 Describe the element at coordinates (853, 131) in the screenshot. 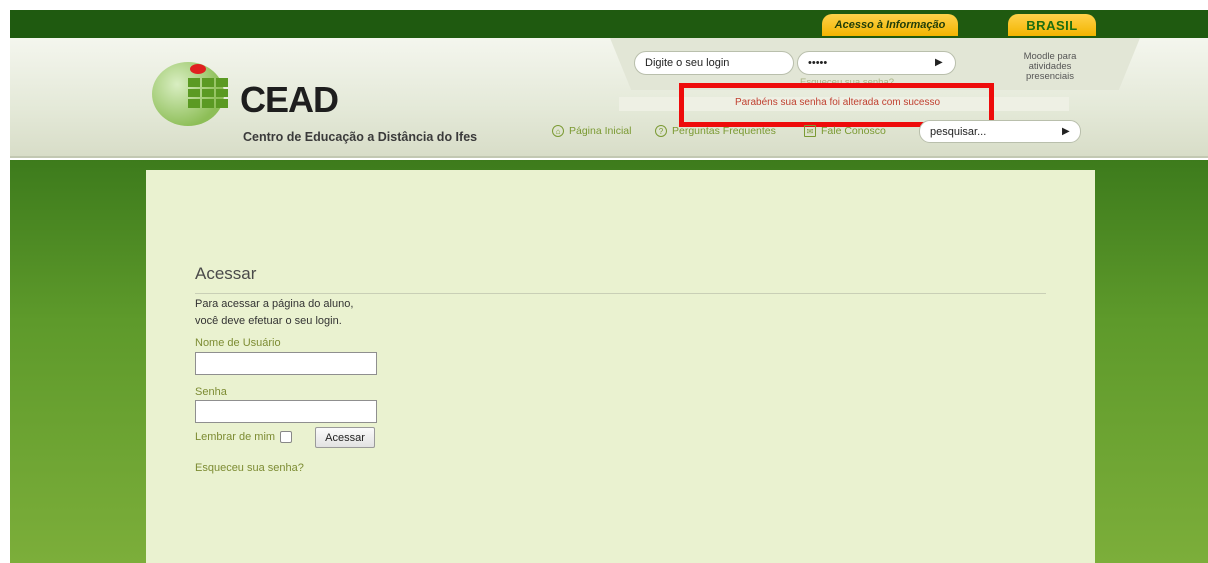

I see `nav-contact-label: Fale Conosco` at that location.